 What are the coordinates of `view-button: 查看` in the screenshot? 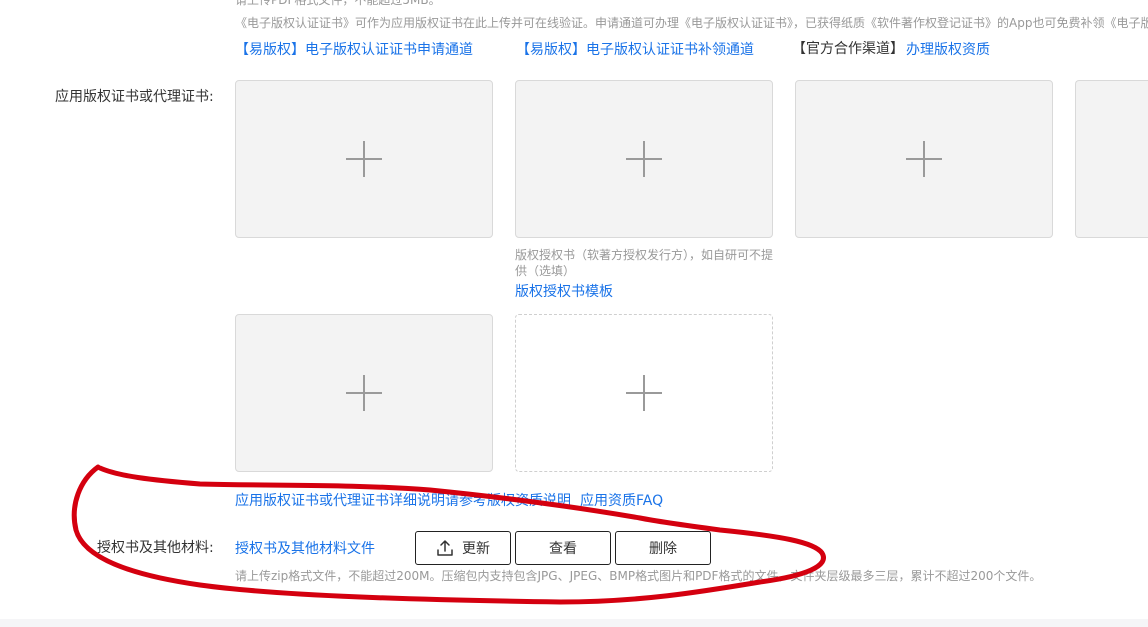 It's located at (563, 548).